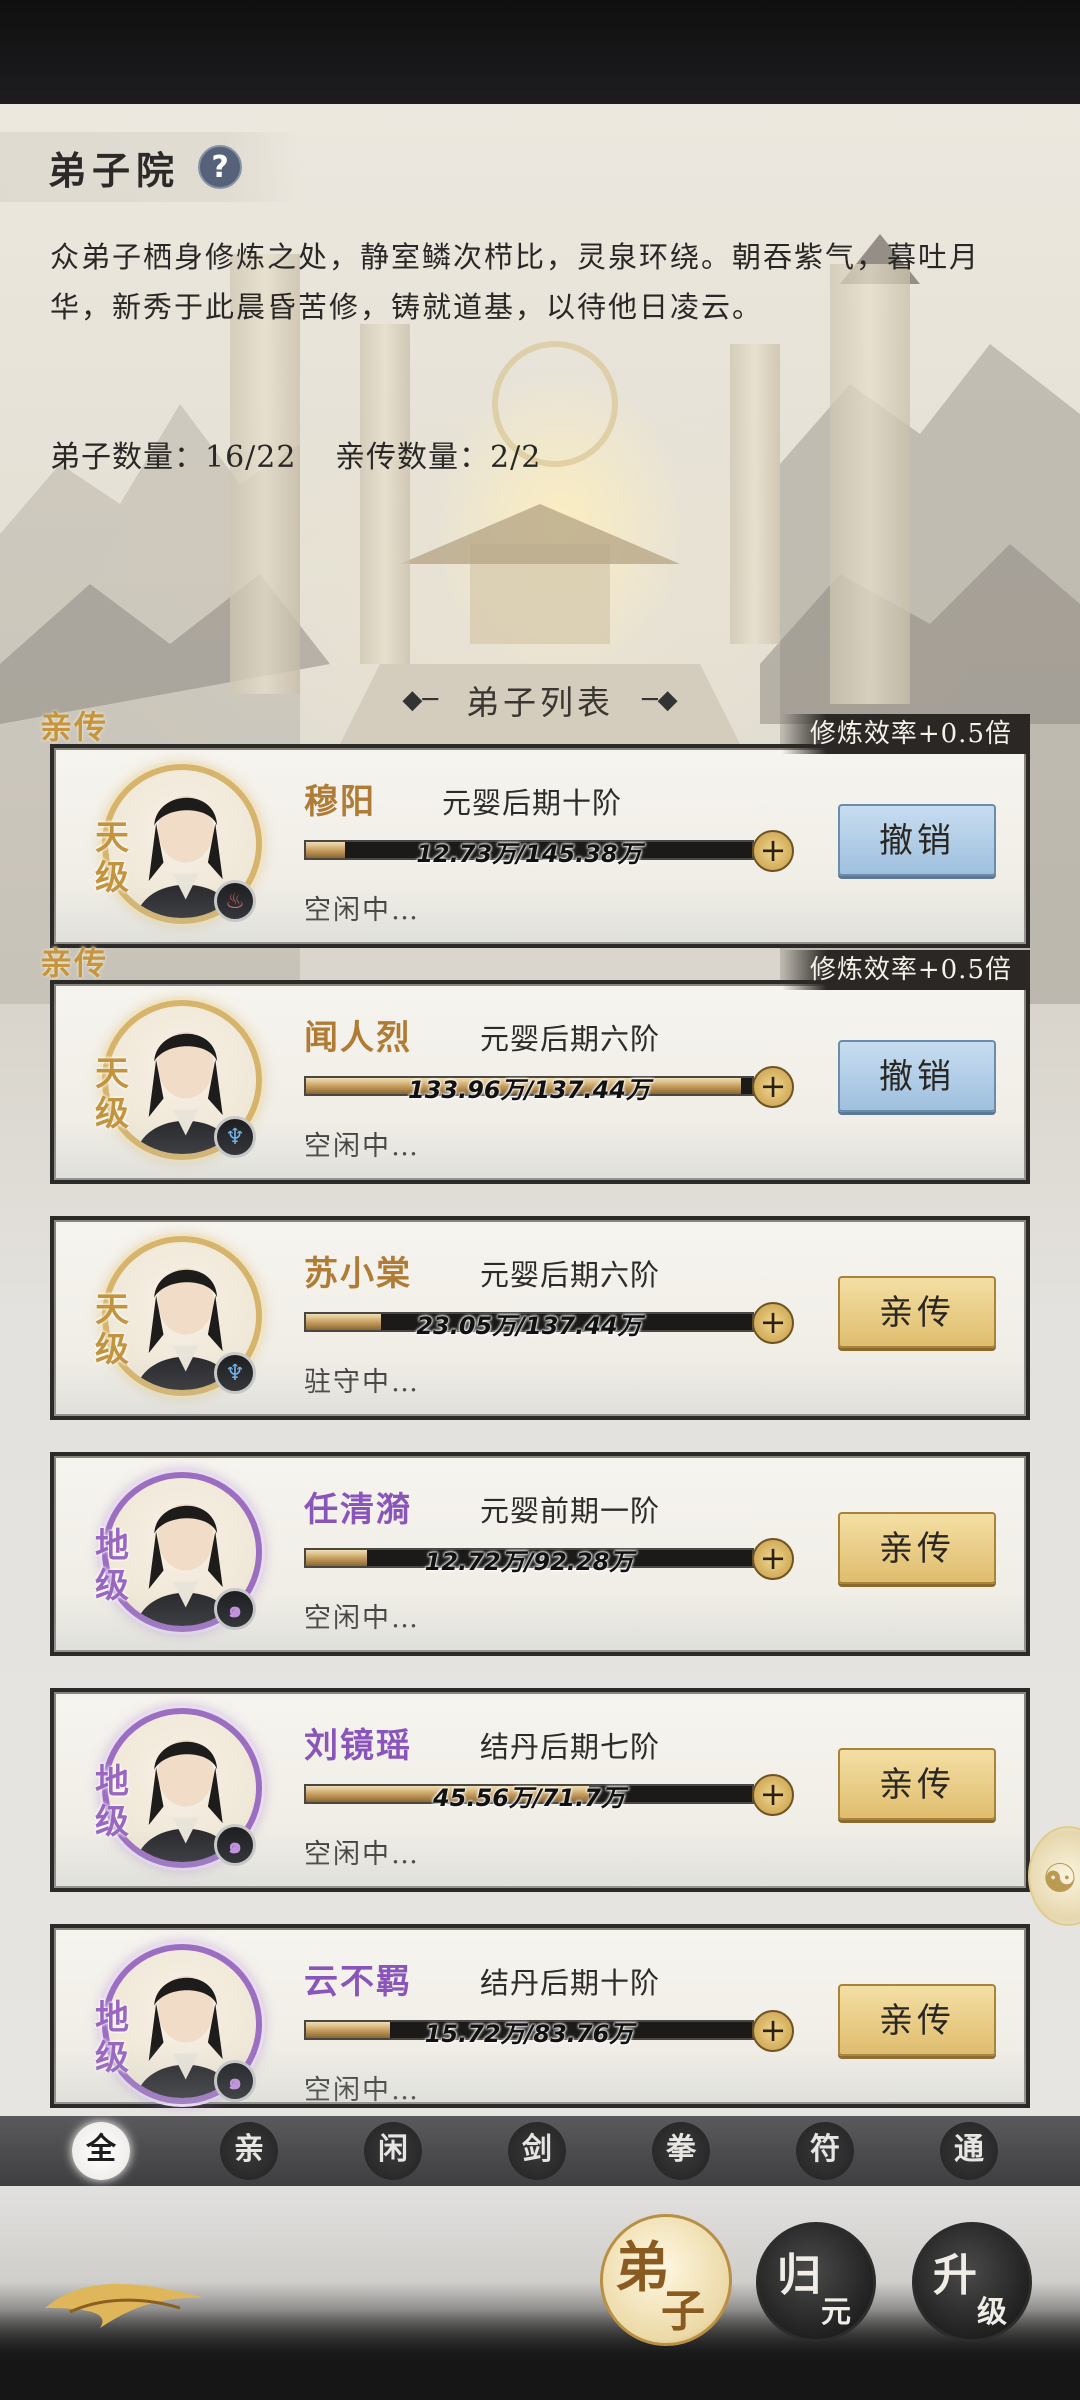 This screenshot has height=2400, width=1080. I want to click on help-icon: ?, so click(220, 167).